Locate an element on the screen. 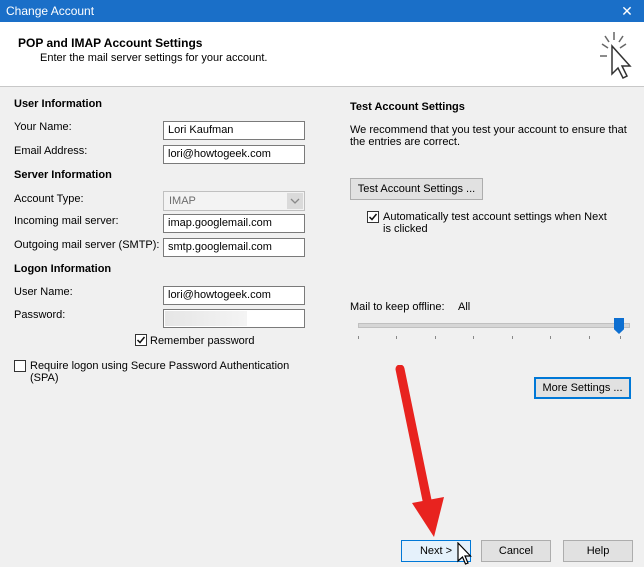 This screenshot has height=567, width=644. email-label: Email Address: is located at coordinates (51, 151).